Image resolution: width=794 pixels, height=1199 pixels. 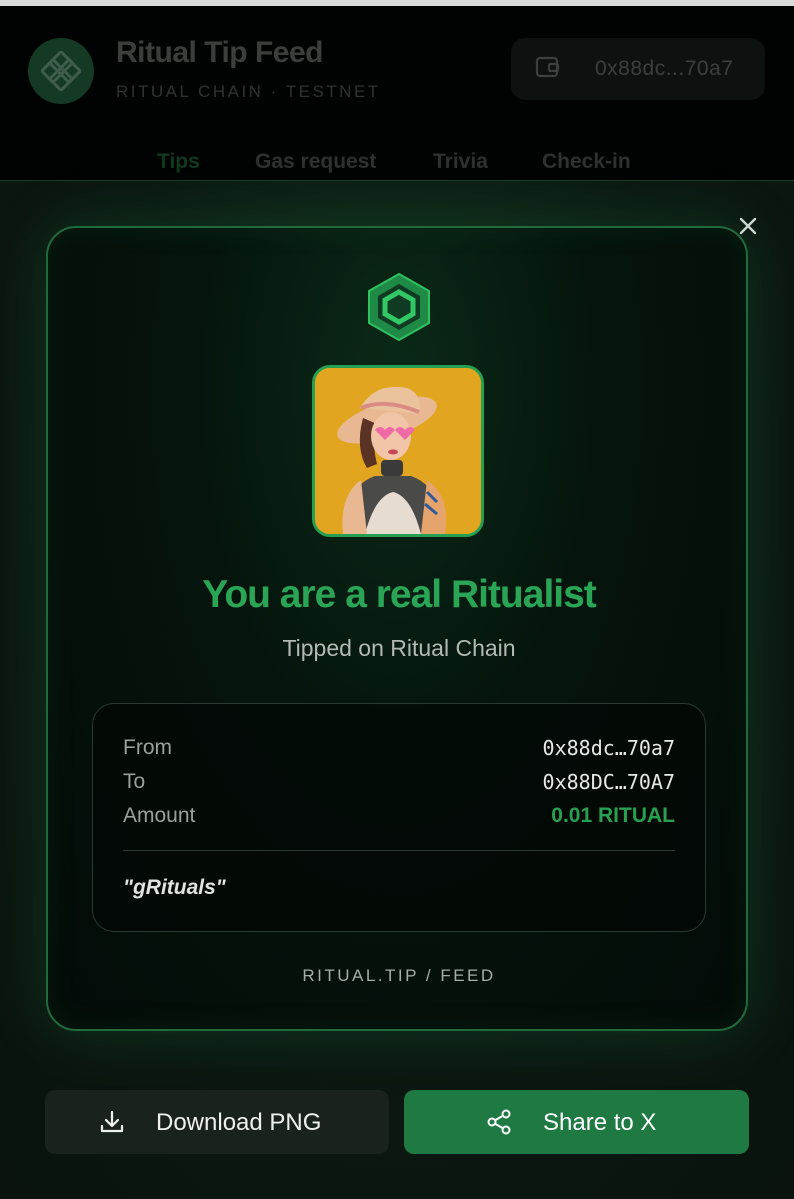 I want to click on close-icon, so click(x=748, y=226).